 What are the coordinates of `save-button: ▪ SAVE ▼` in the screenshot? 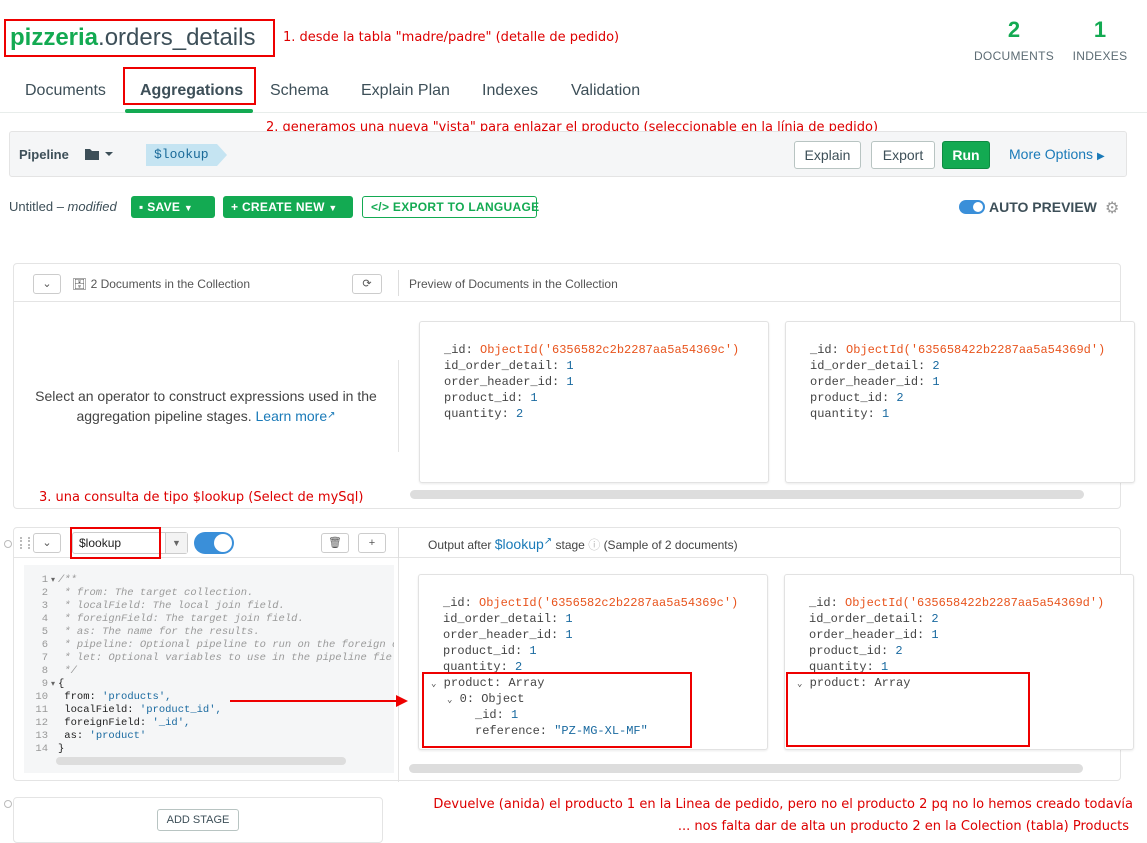 It's located at (173, 207).